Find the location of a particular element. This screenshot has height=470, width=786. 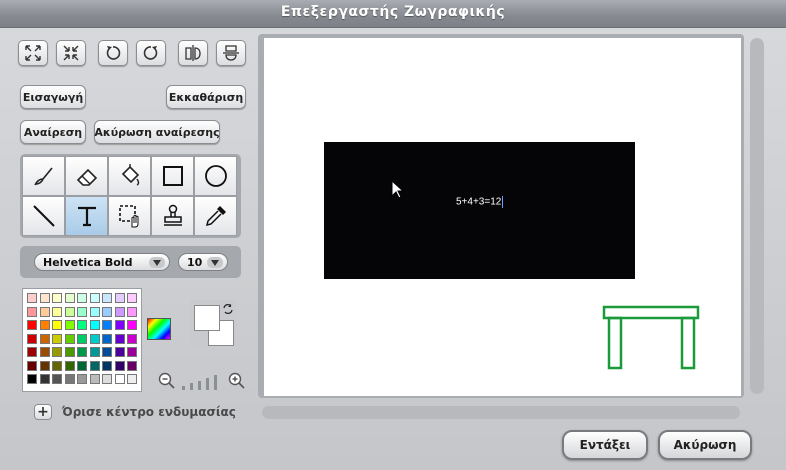

zoom-control is located at coordinates (202, 382).